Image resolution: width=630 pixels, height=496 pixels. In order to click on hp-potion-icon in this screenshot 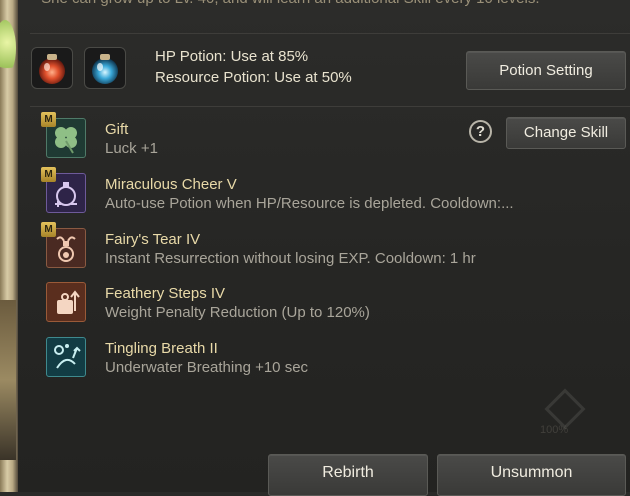, I will do `click(52, 68)`.